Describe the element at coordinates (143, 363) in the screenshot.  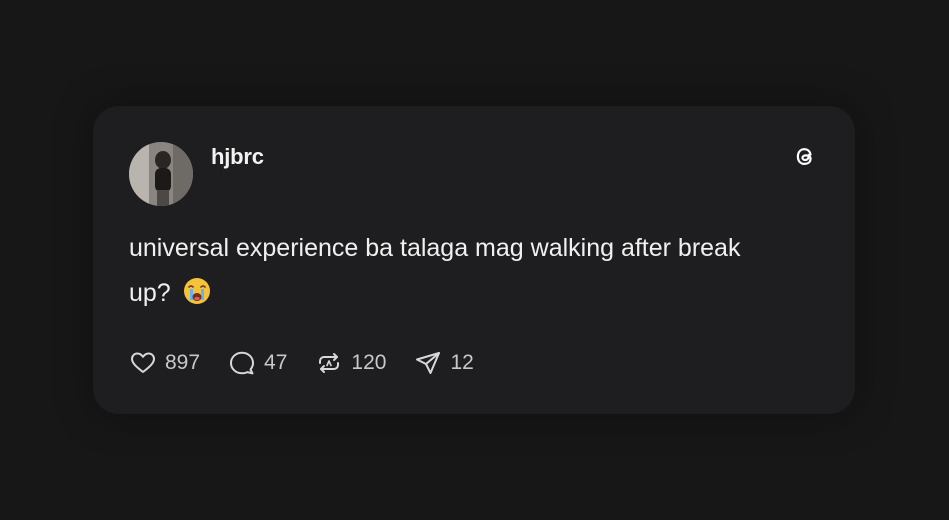
I see `heart-icon` at that location.